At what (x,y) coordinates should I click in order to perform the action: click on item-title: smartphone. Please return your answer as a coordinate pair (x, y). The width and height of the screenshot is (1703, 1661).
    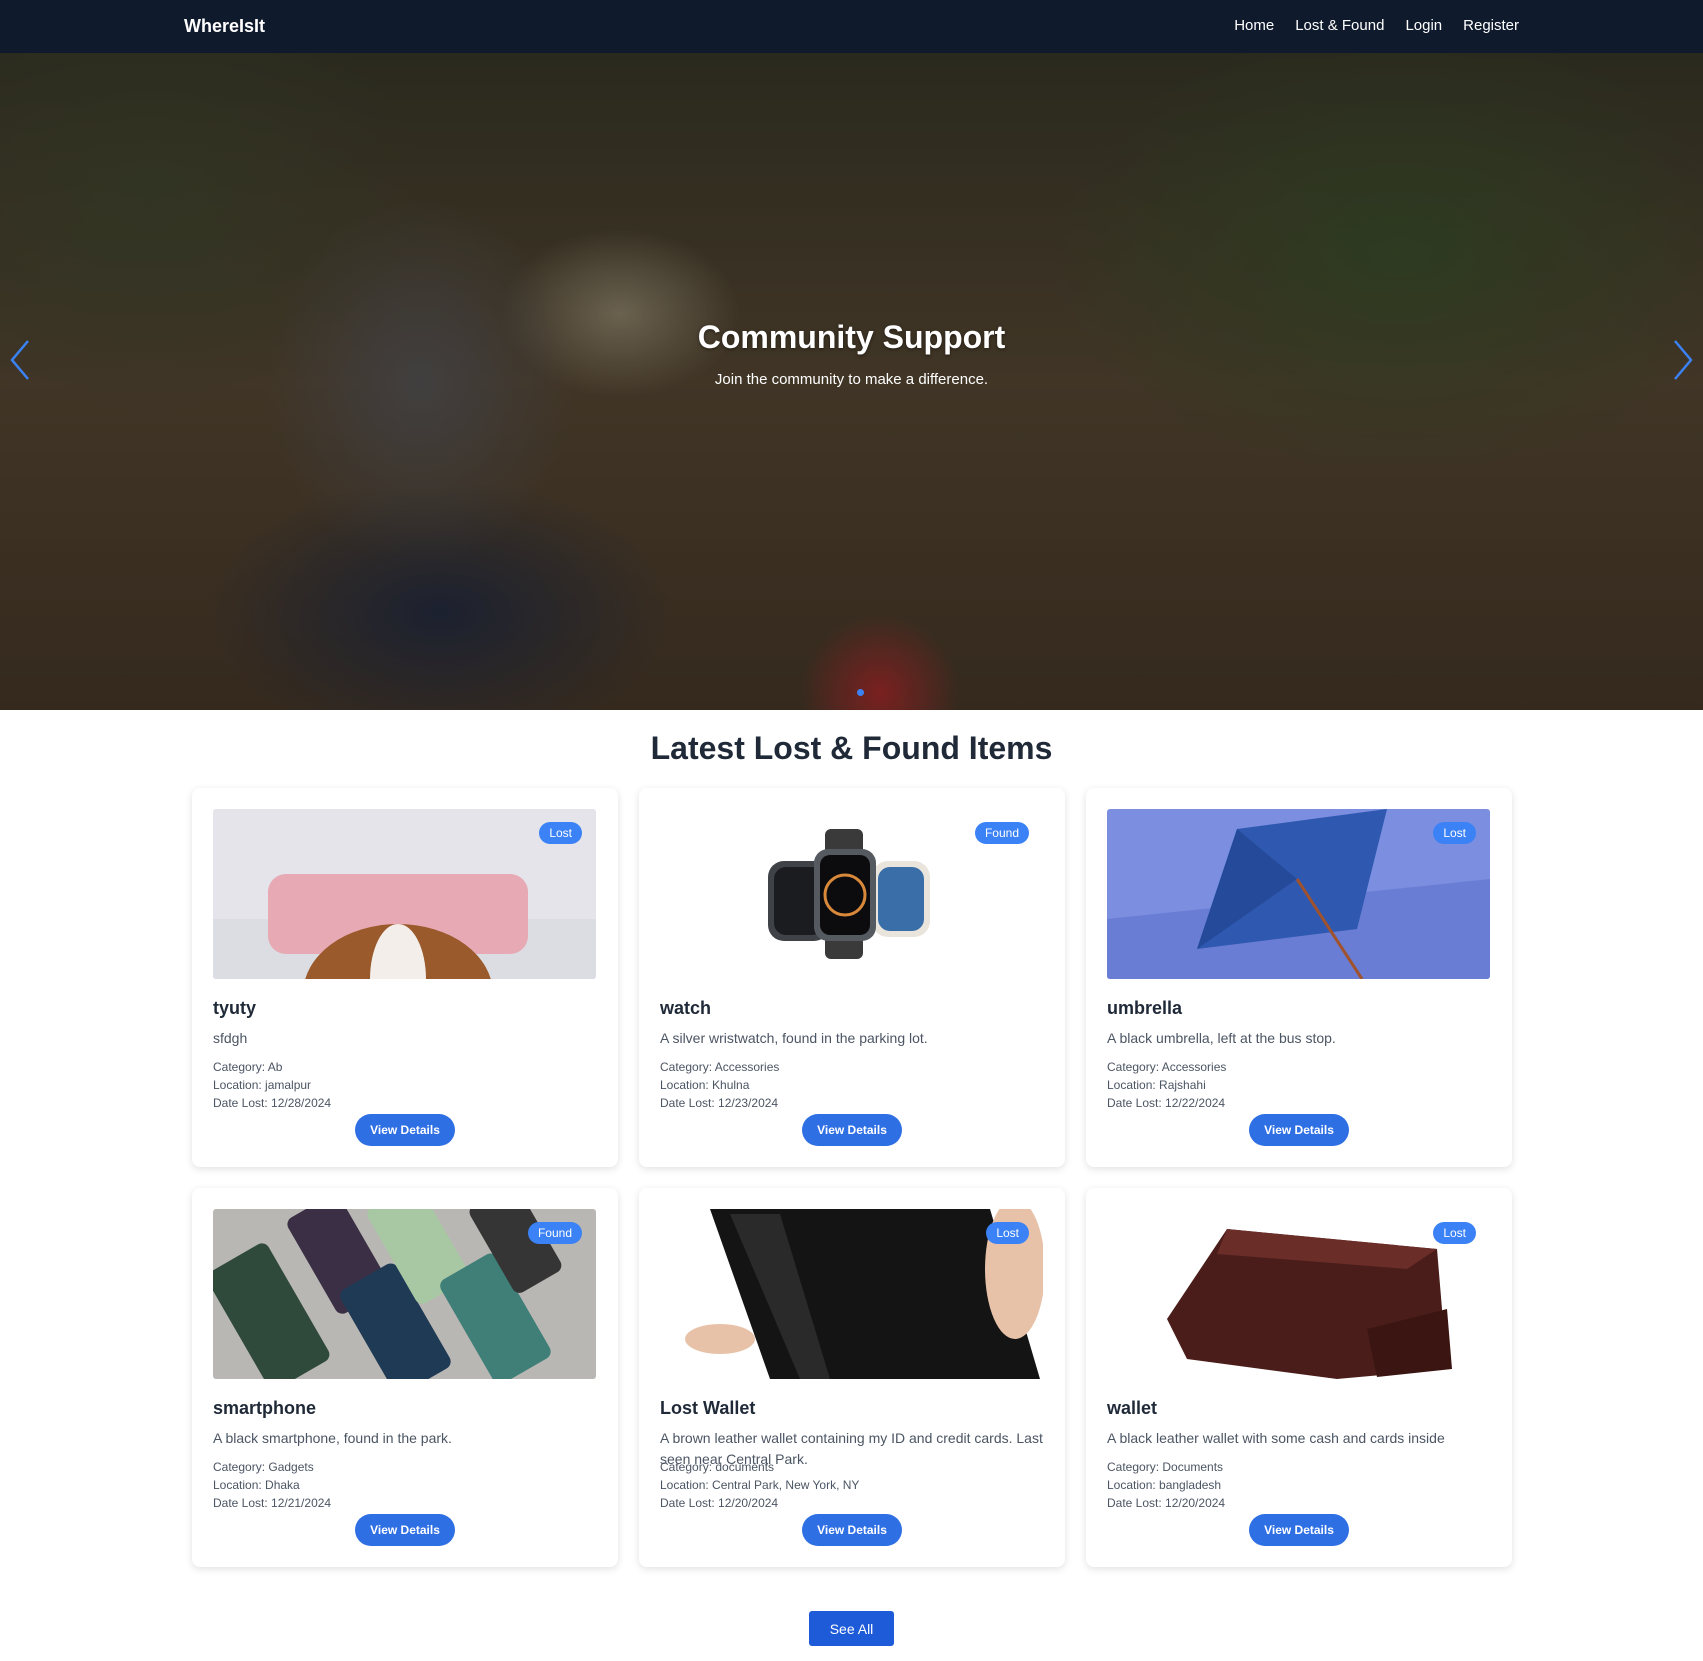
    Looking at the image, I should click on (265, 1408).